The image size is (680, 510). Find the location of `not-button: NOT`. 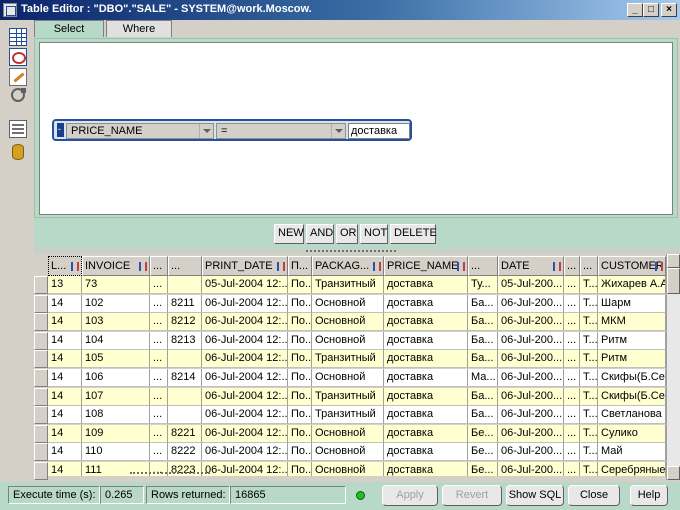

not-button: NOT is located at coordinates (374, 234).